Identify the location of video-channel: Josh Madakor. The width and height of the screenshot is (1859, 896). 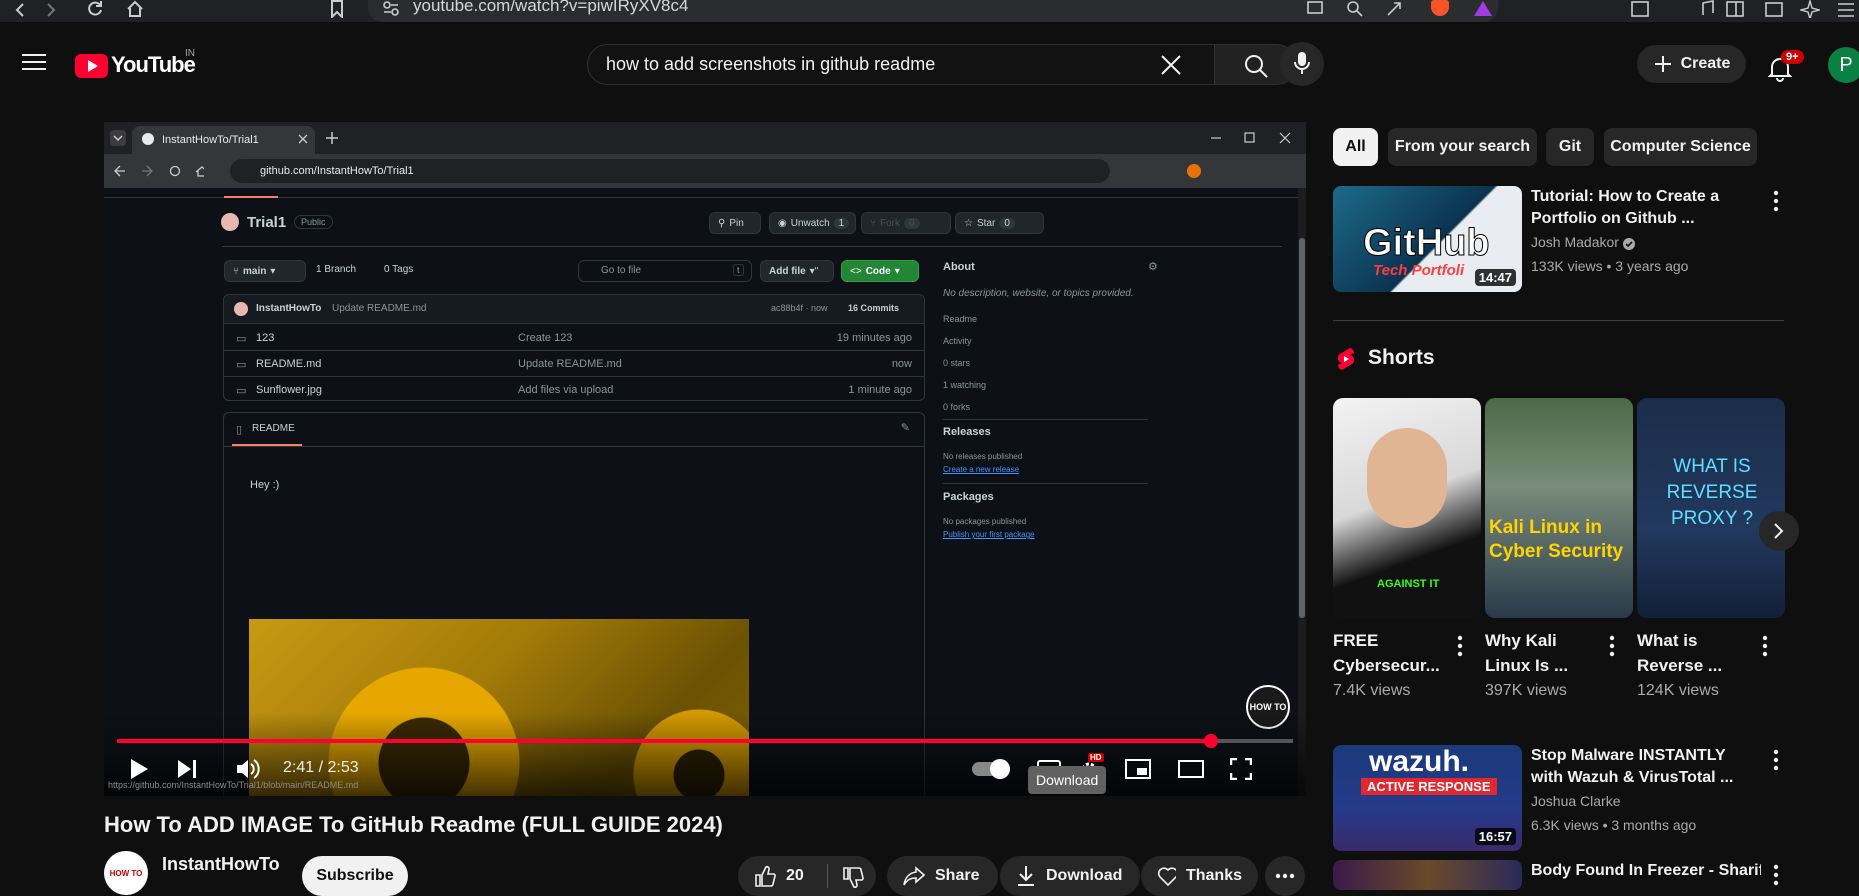
(1575, 242).